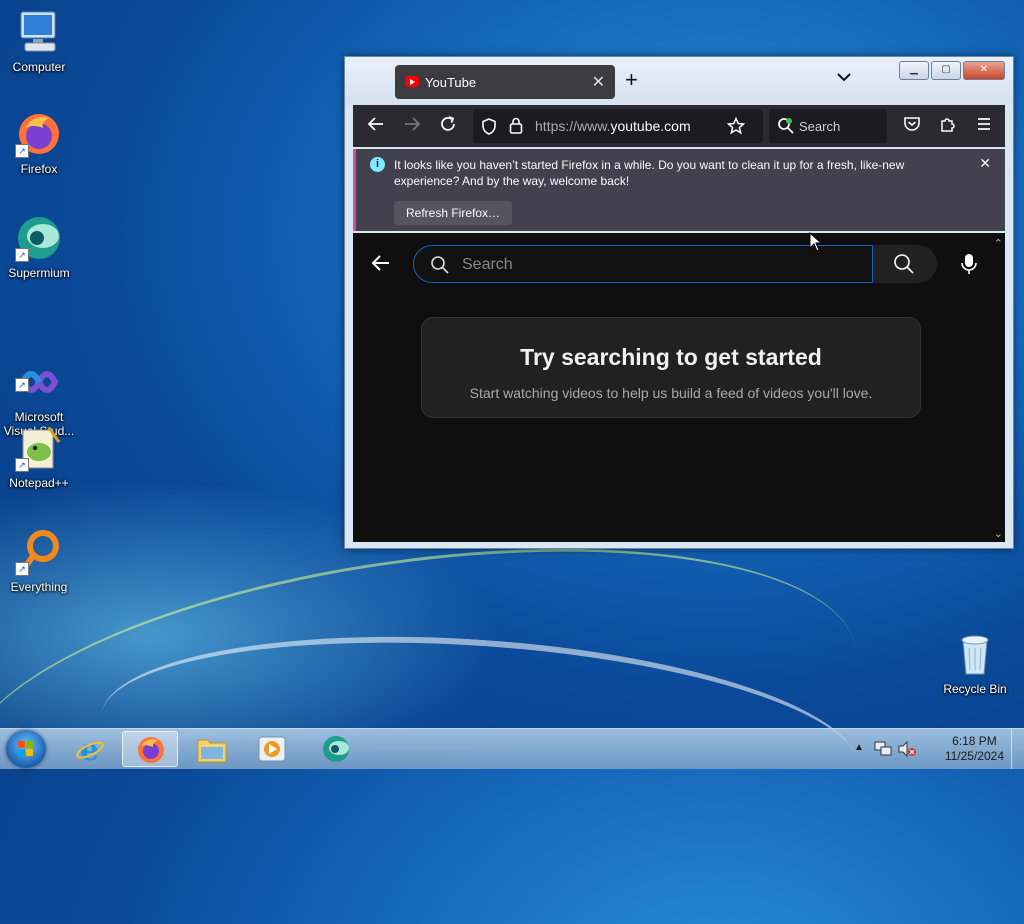 Image resolution: width=1024 pixels, height=924 pixels. I want to click on show-desktop-button, so click(1017, 749).